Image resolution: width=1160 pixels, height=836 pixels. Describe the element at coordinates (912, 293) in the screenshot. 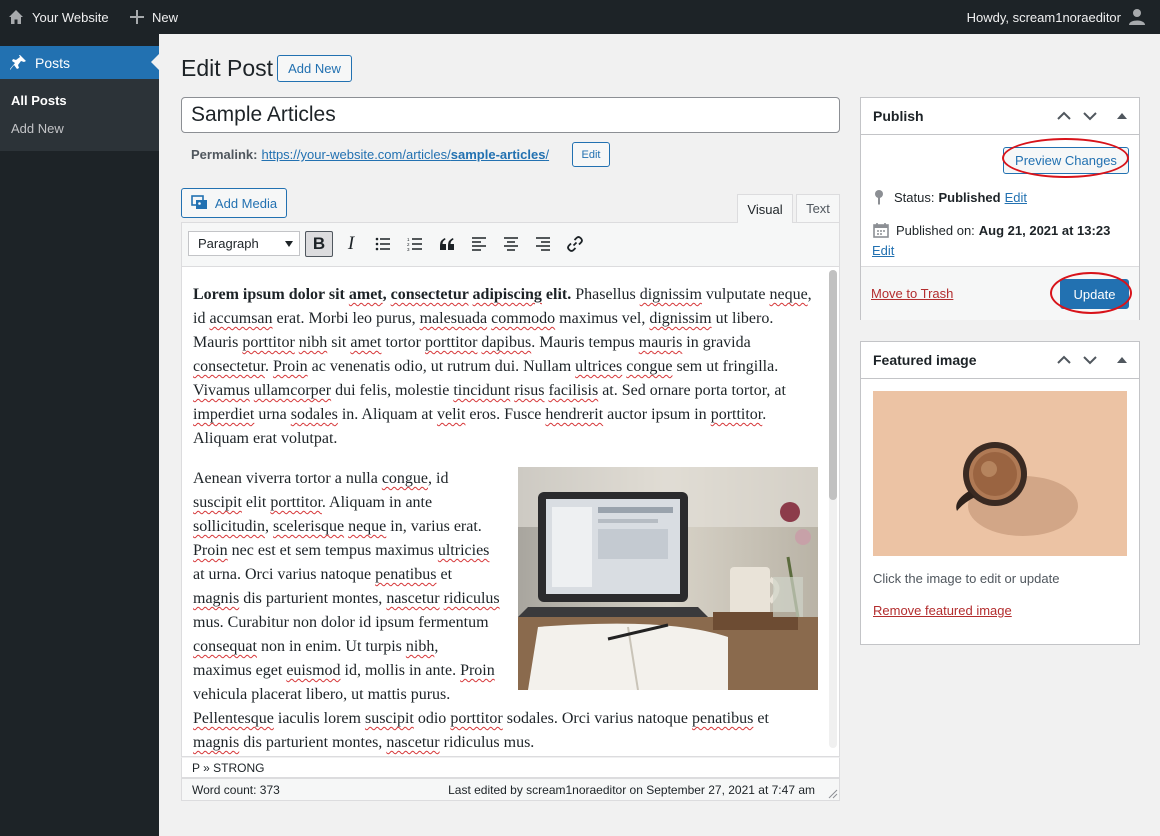

I see `move-to-trash-link: Move to Trash` at that location.